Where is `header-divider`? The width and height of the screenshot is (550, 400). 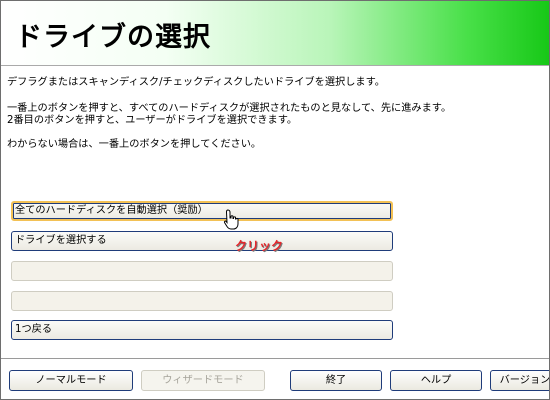 header-divider is located at coordinates (275, 65).